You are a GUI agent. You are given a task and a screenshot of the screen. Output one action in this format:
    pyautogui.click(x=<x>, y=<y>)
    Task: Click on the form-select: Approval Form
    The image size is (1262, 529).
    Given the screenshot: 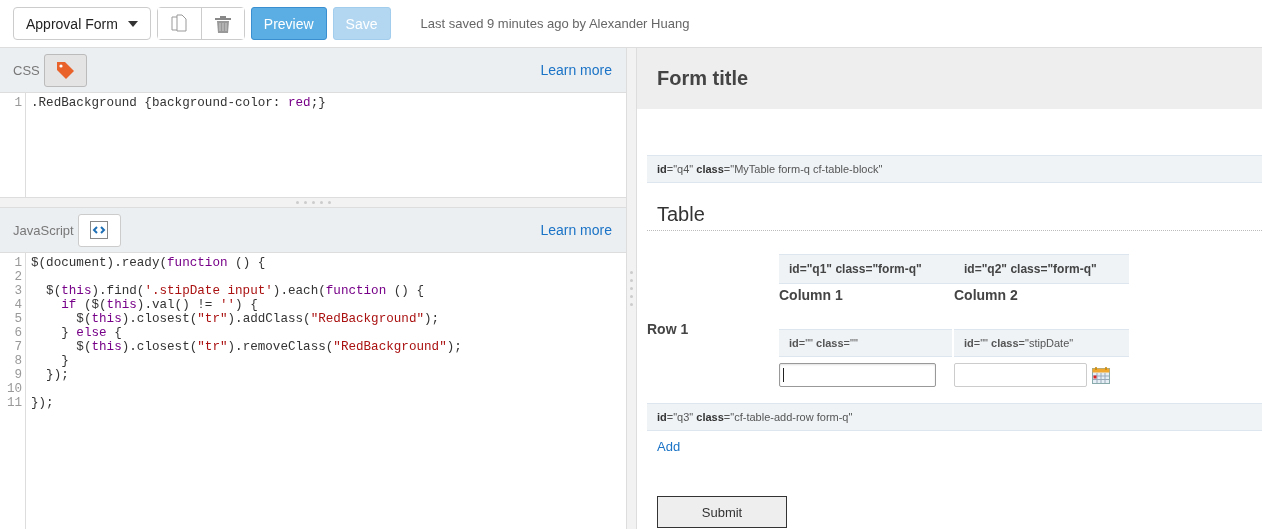 What is the action you would take?
    pyautogui.click(x=82, y=23)
    